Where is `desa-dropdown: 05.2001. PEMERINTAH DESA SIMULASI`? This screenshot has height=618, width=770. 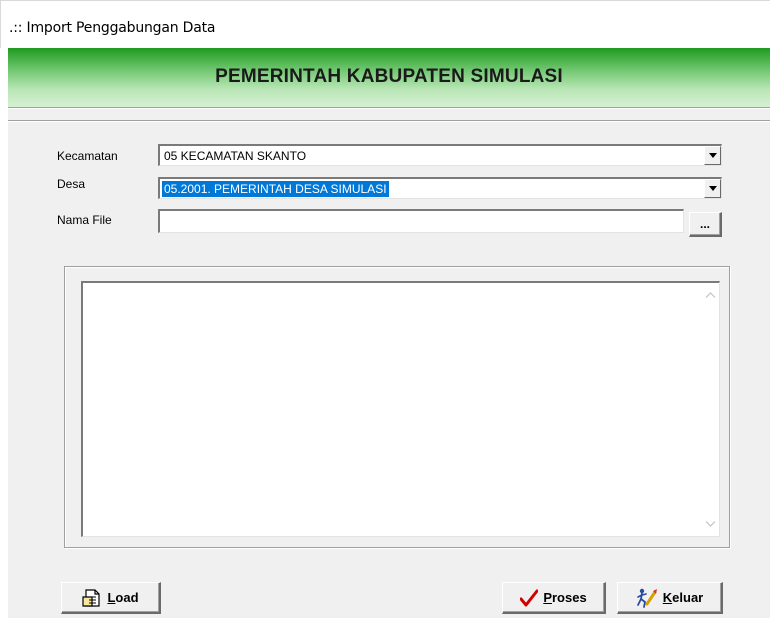
desa-dropdown: 05.2001. PEMERINTAH DESA SIMULASI is located at coordinates (440, 188).